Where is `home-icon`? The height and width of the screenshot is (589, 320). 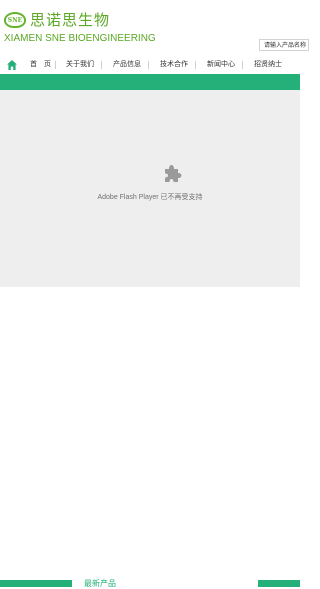 home-icon is located at coordinates (12, 65).